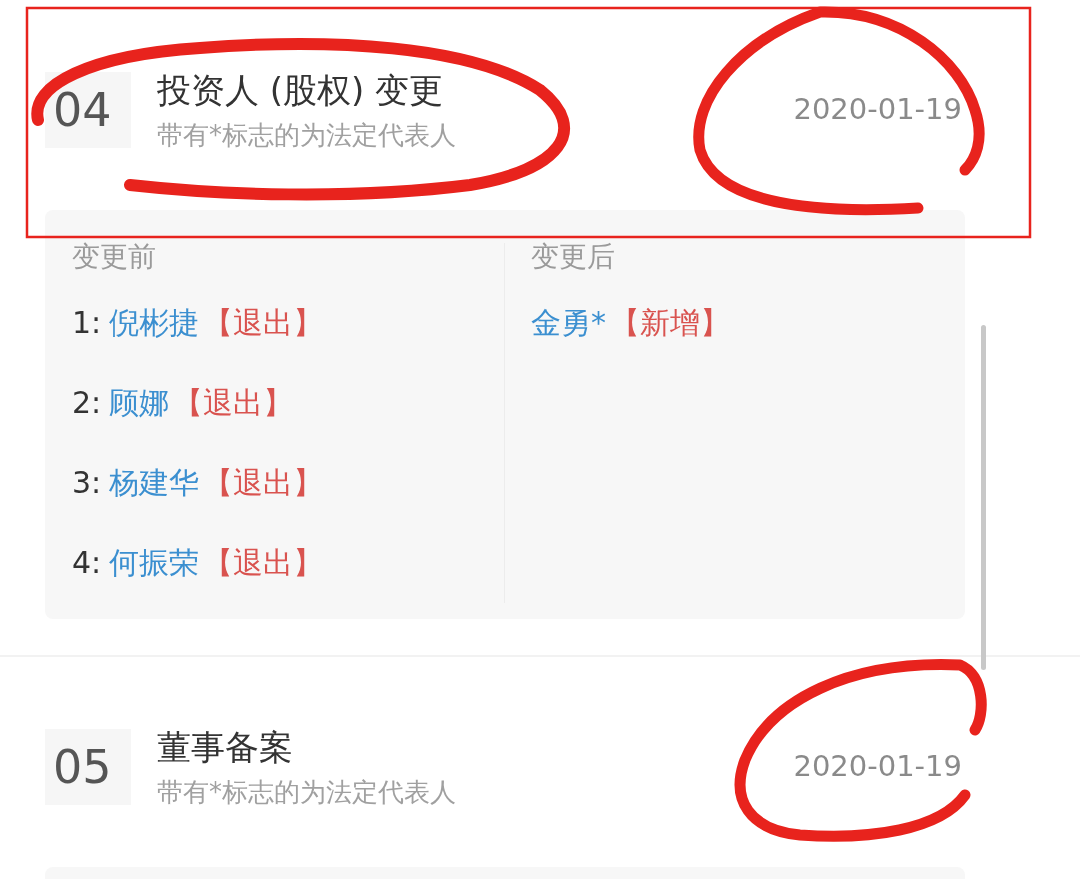 The width and height of the screenshot is (1080, 879). What do you see at coordinates (88, 767) in the screenshot?
I see `record-number: 05` at bounding box center [88, 767].